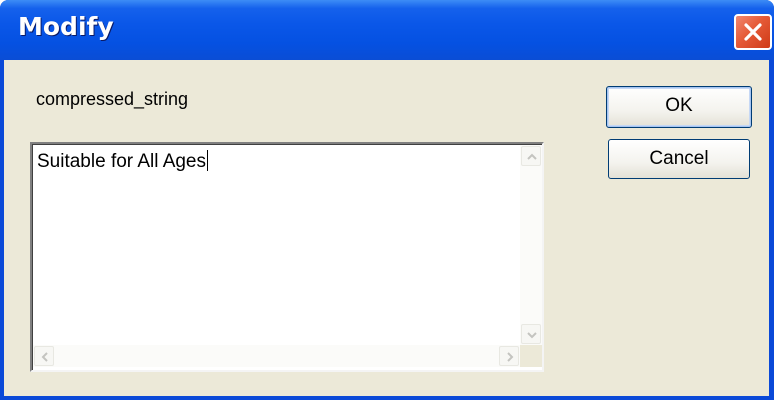  Describe the element at coordinates (531, 245) in the screenshot. I see `vertical-scrollbar` at that location.